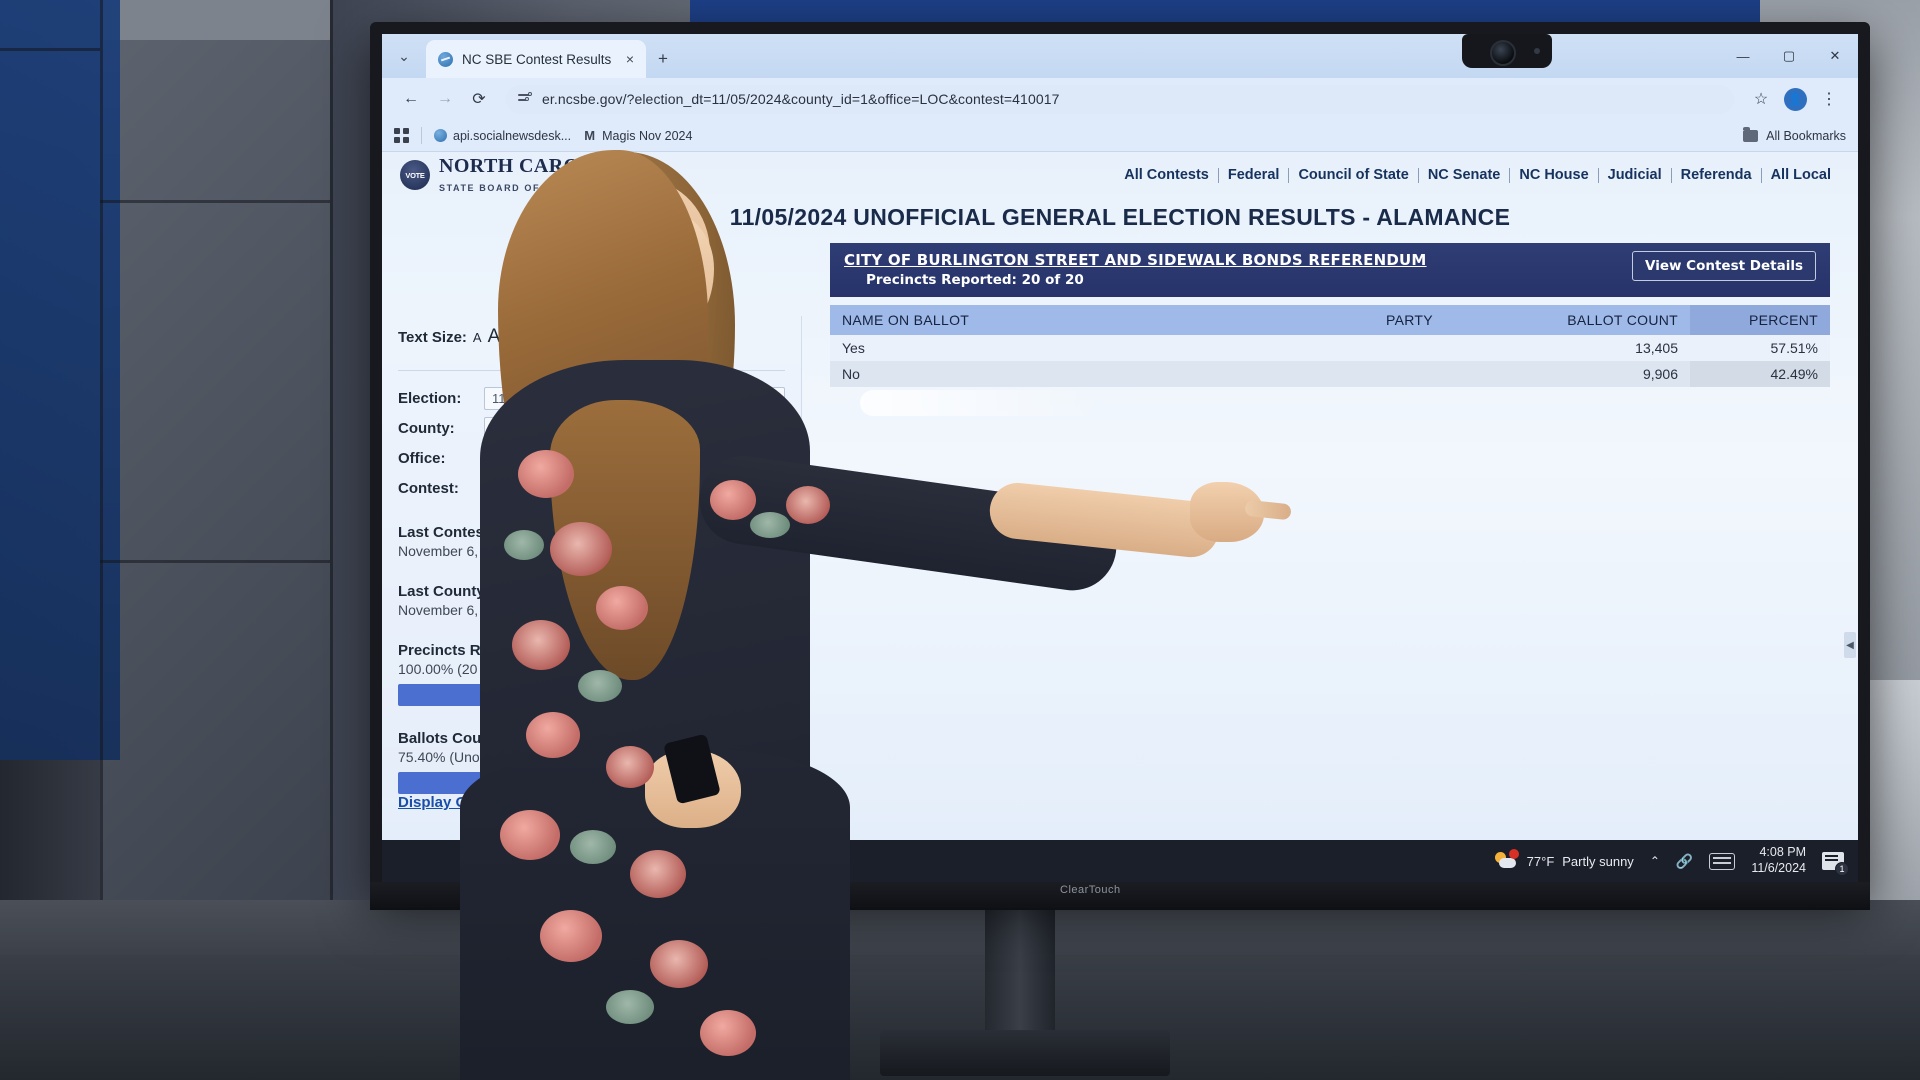  I want to click on browser-tab: NC SBE Contest Results ×, so click(536, 59).